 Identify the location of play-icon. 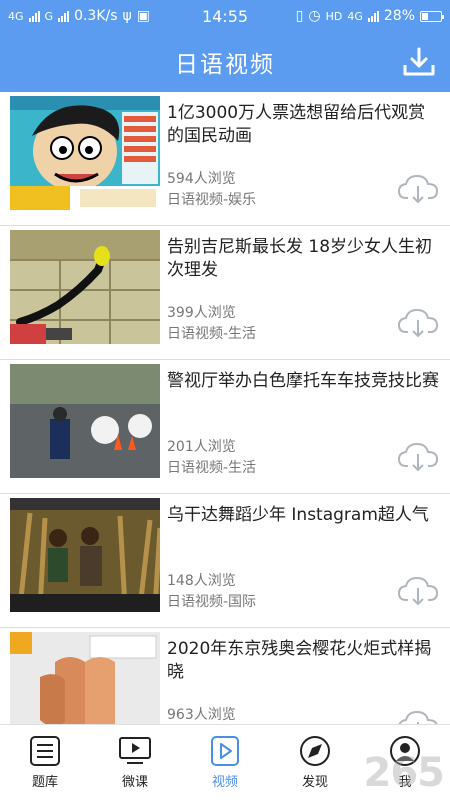
(225, 751).